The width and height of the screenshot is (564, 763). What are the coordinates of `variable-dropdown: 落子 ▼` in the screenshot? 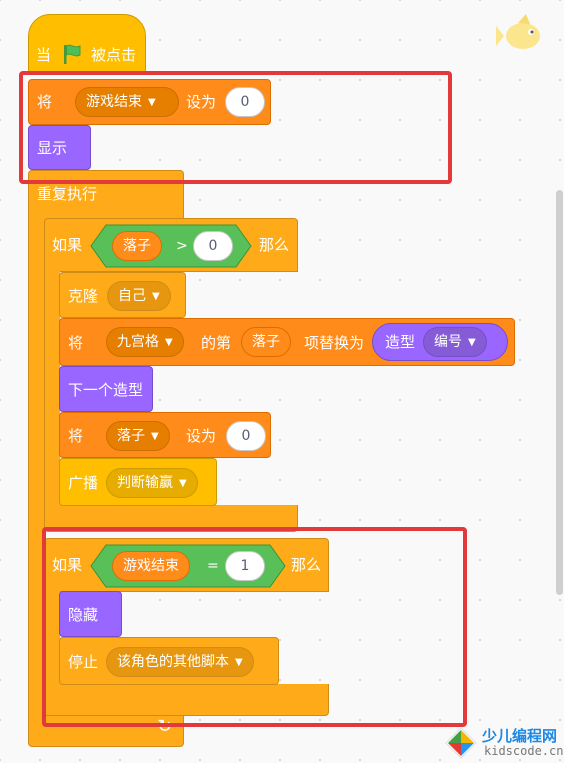 It's located at (138, 436).